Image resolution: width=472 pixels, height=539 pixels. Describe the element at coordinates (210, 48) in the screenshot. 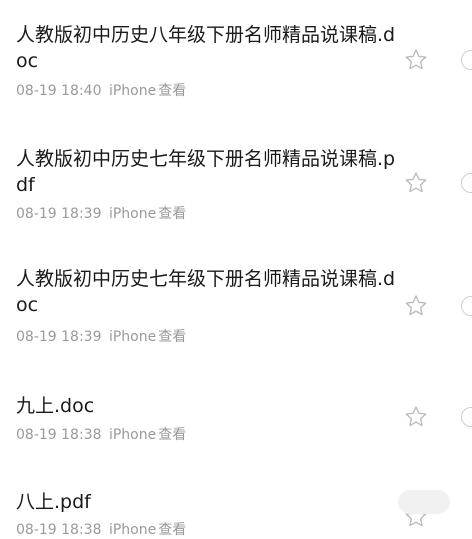

I see `file-name: 人教版初中历史八年级下册名师精品说课稿.doc` at that location.